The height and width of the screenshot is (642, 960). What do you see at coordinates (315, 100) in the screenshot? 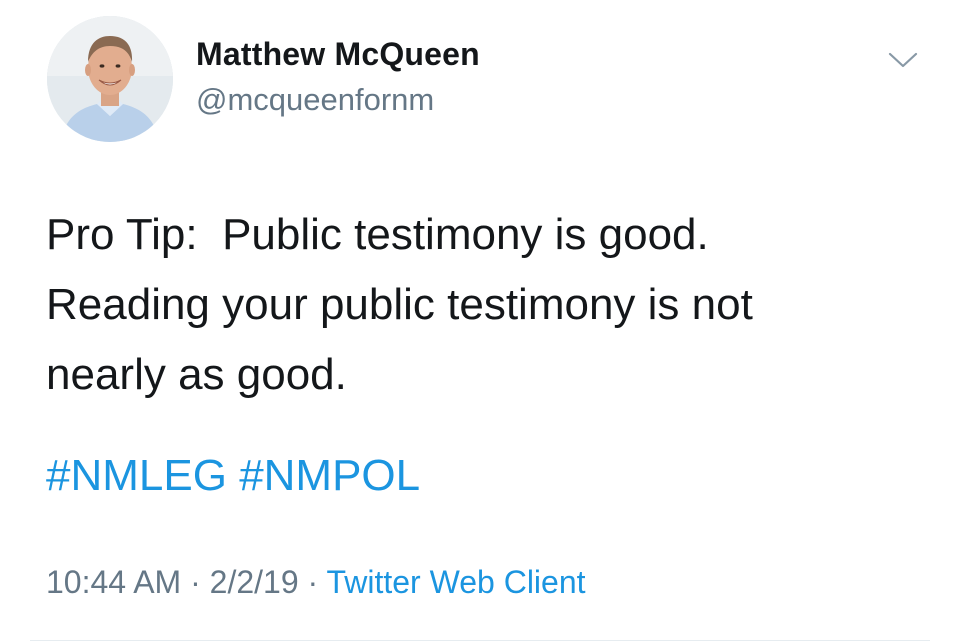
I see `user-handle: @mcqueenfornm` at bounding box center [315, 100].